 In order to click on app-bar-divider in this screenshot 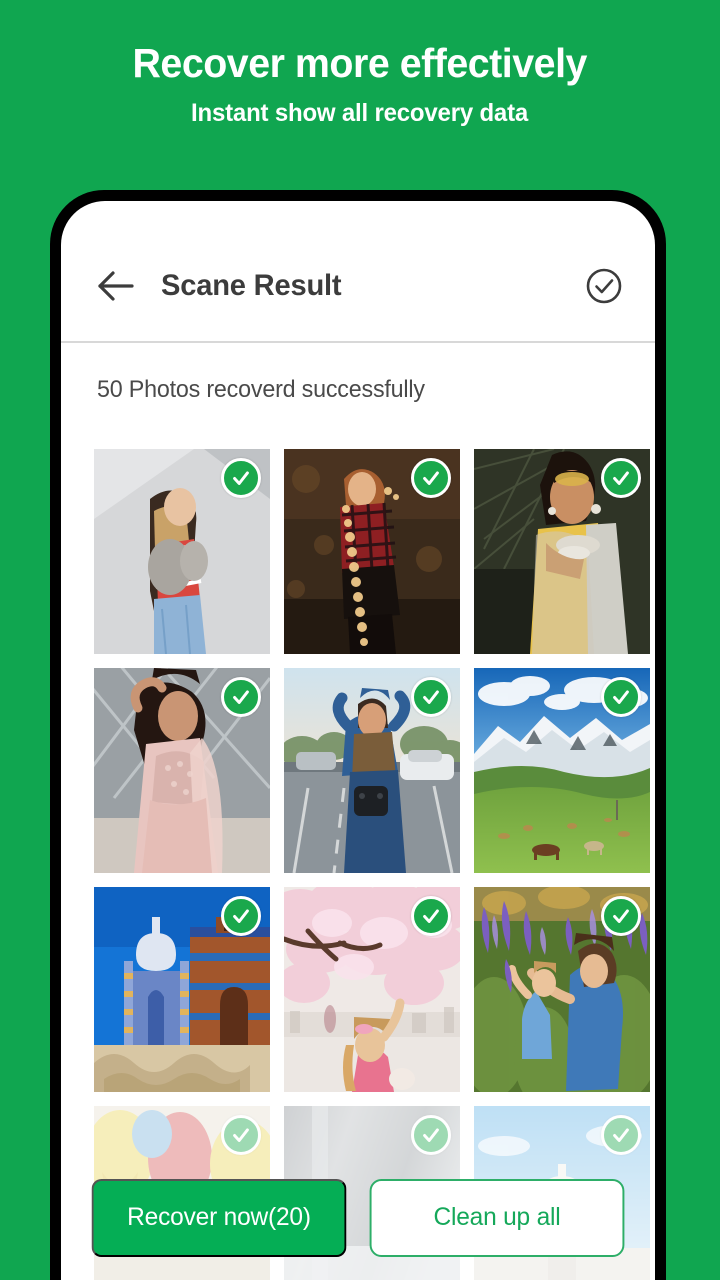, I will do `click(358, 342)`.